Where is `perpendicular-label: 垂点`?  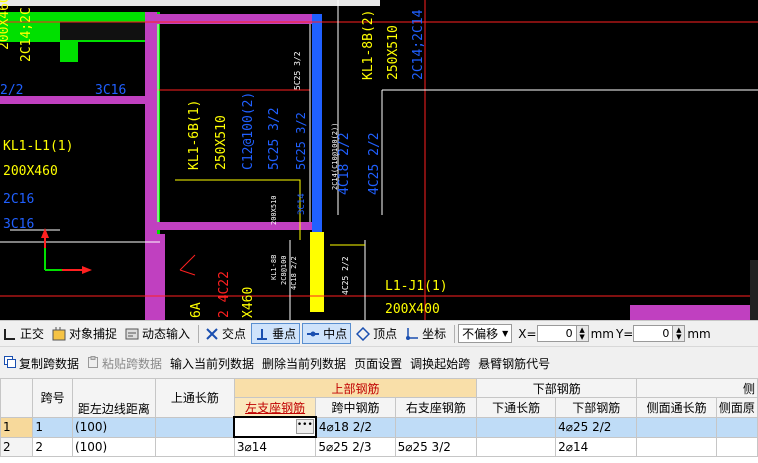
perpendicular-label: 垂点 is located at coordinates (284, 334).